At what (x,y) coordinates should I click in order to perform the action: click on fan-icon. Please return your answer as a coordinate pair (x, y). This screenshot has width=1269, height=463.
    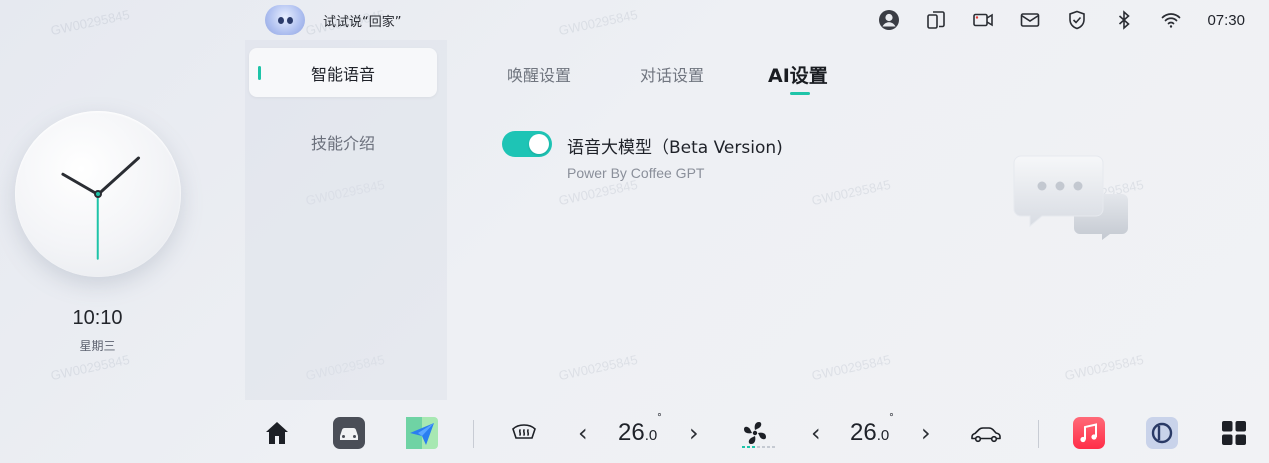
    Looking at the image, I should click on (755, 433).